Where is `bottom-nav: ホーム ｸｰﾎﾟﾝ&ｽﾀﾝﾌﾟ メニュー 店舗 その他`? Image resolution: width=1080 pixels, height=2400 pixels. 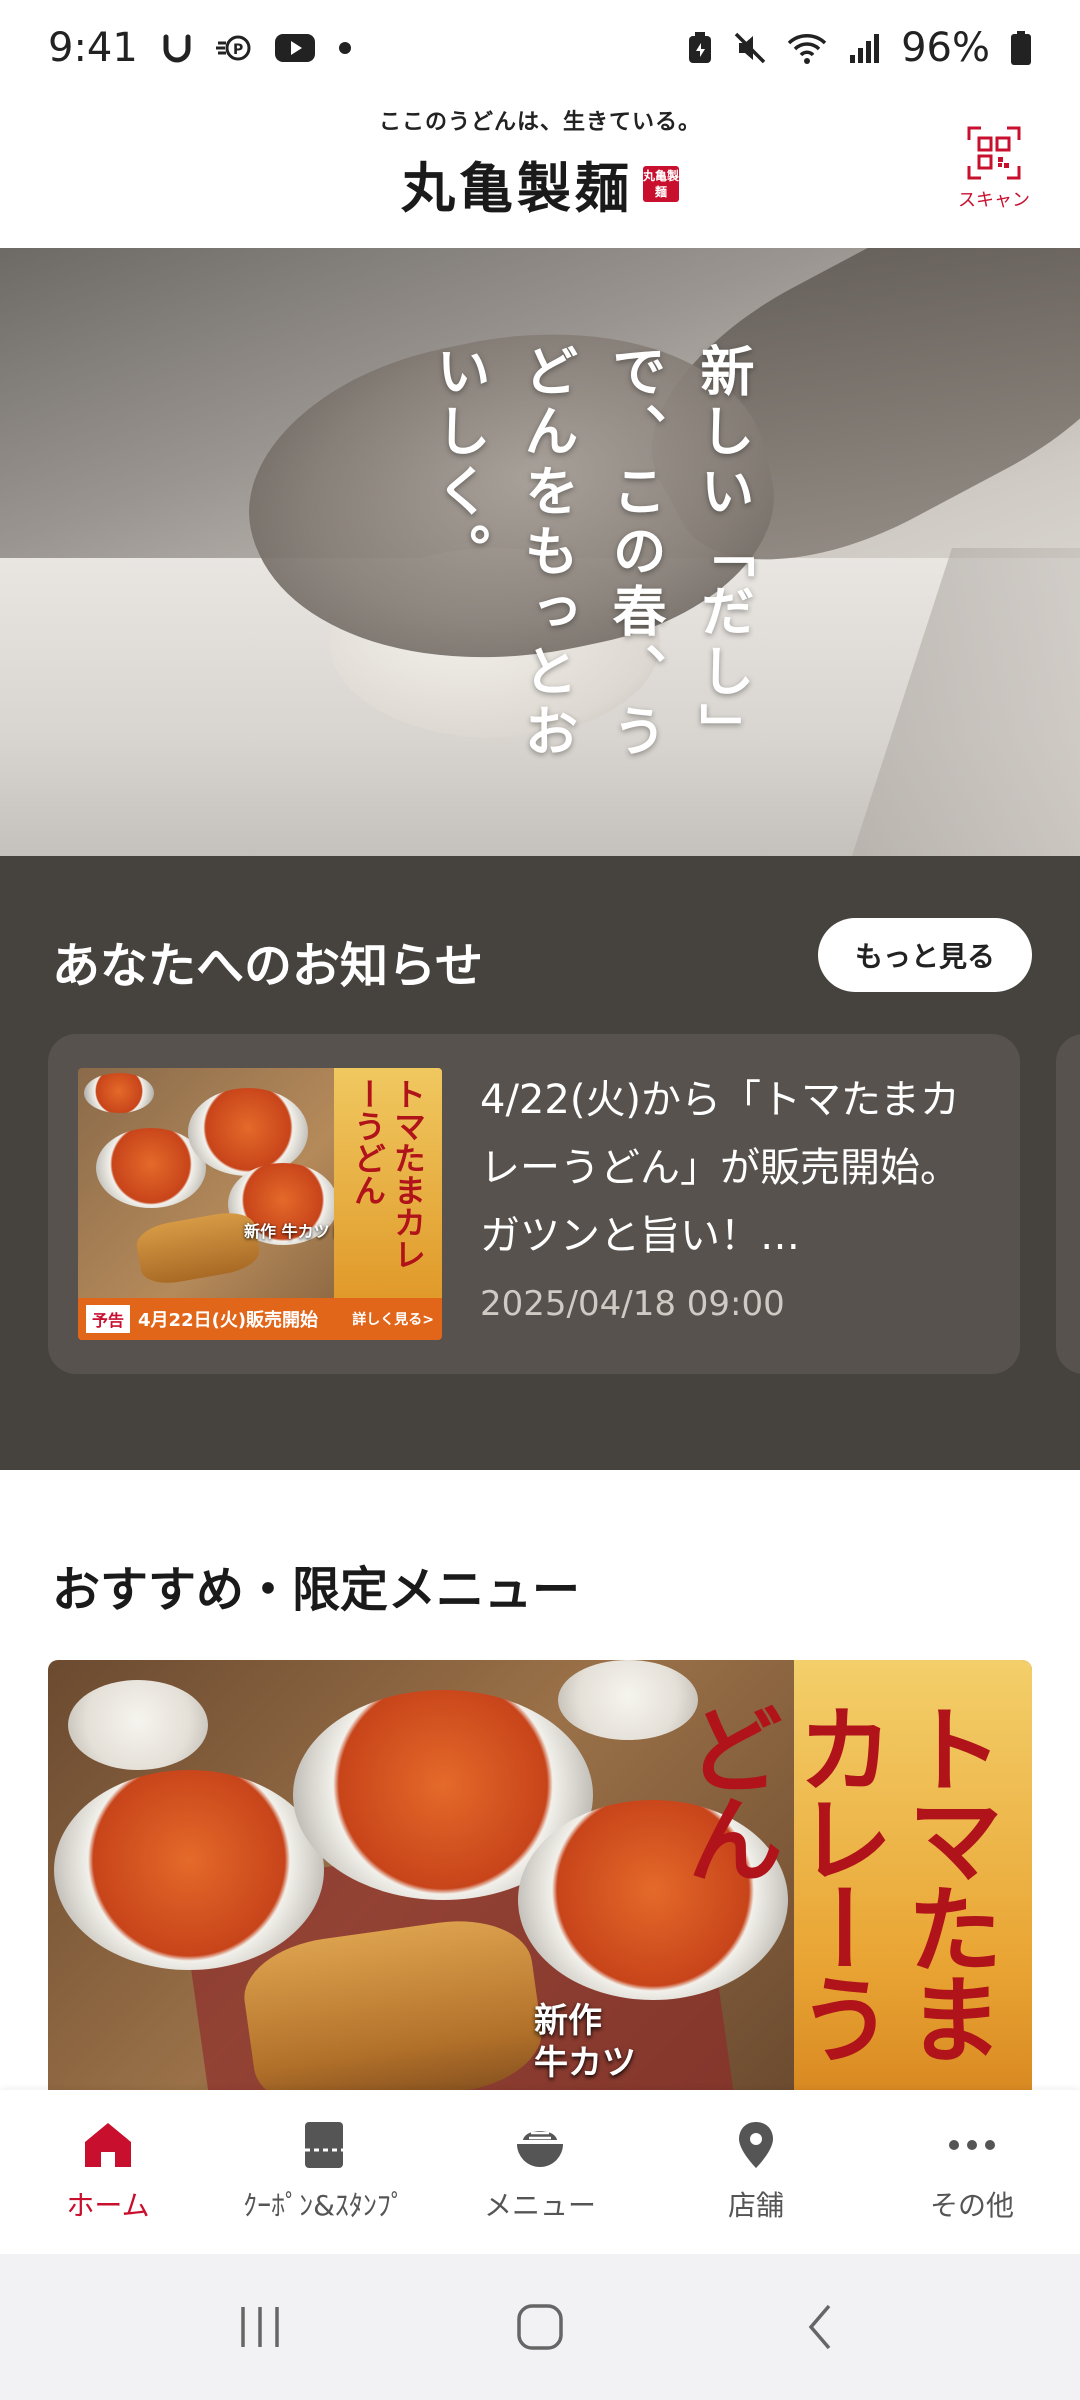 bottom-nav: ホーム ｸｰﾎﾟﾝ&ｽﾀﾝﾌﾟ メニュー 店舗 その他 is located at coordinates (540, 2172).